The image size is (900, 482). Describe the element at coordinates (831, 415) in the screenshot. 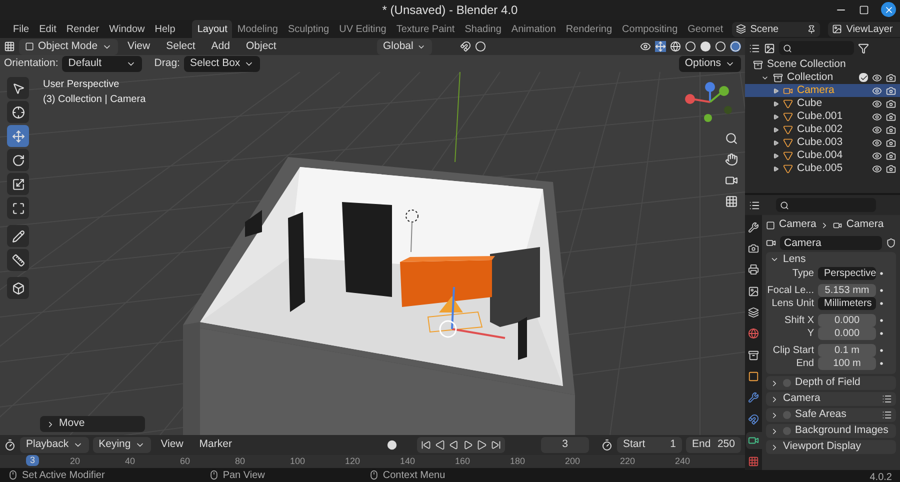

I see `panel-header: Safe Areas` at that location.